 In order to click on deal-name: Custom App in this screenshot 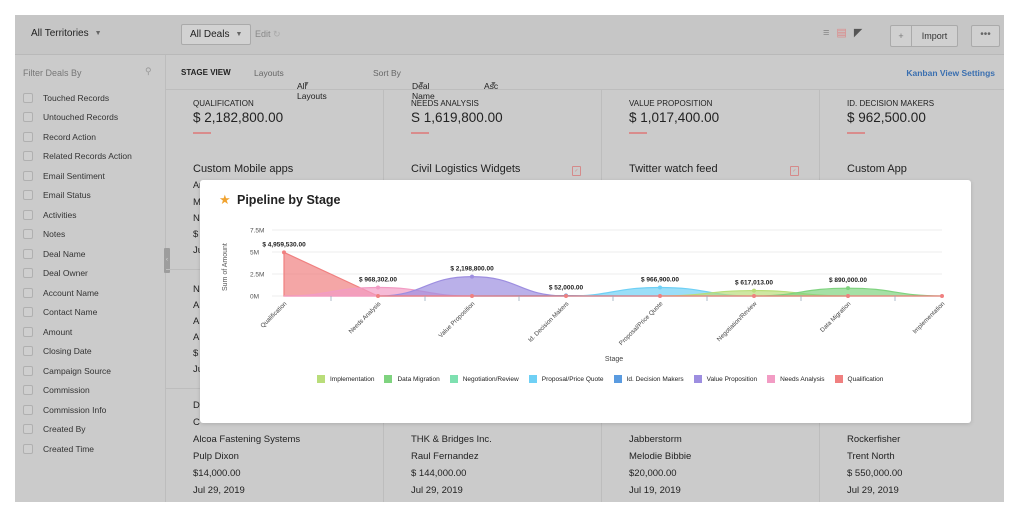, I will do `click(877, 169)`.